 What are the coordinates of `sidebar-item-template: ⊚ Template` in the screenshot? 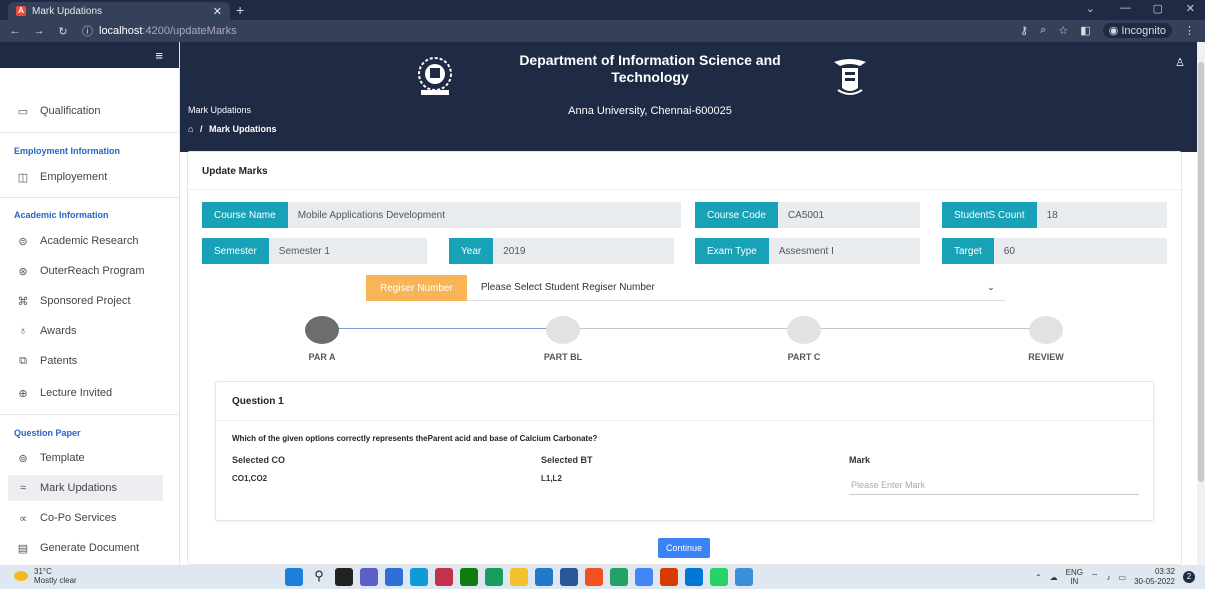 It's located at (90, 458).